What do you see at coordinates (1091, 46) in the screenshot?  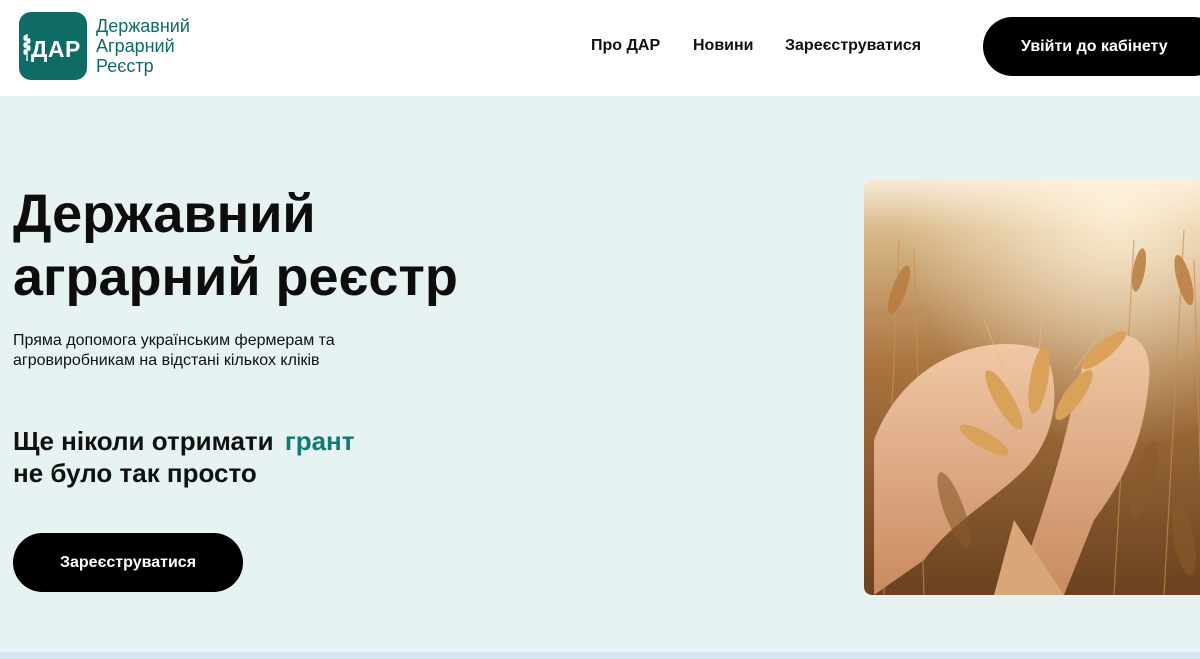 I see `login-button: Увійти до кабінету` at bounding box center [1091, 46].